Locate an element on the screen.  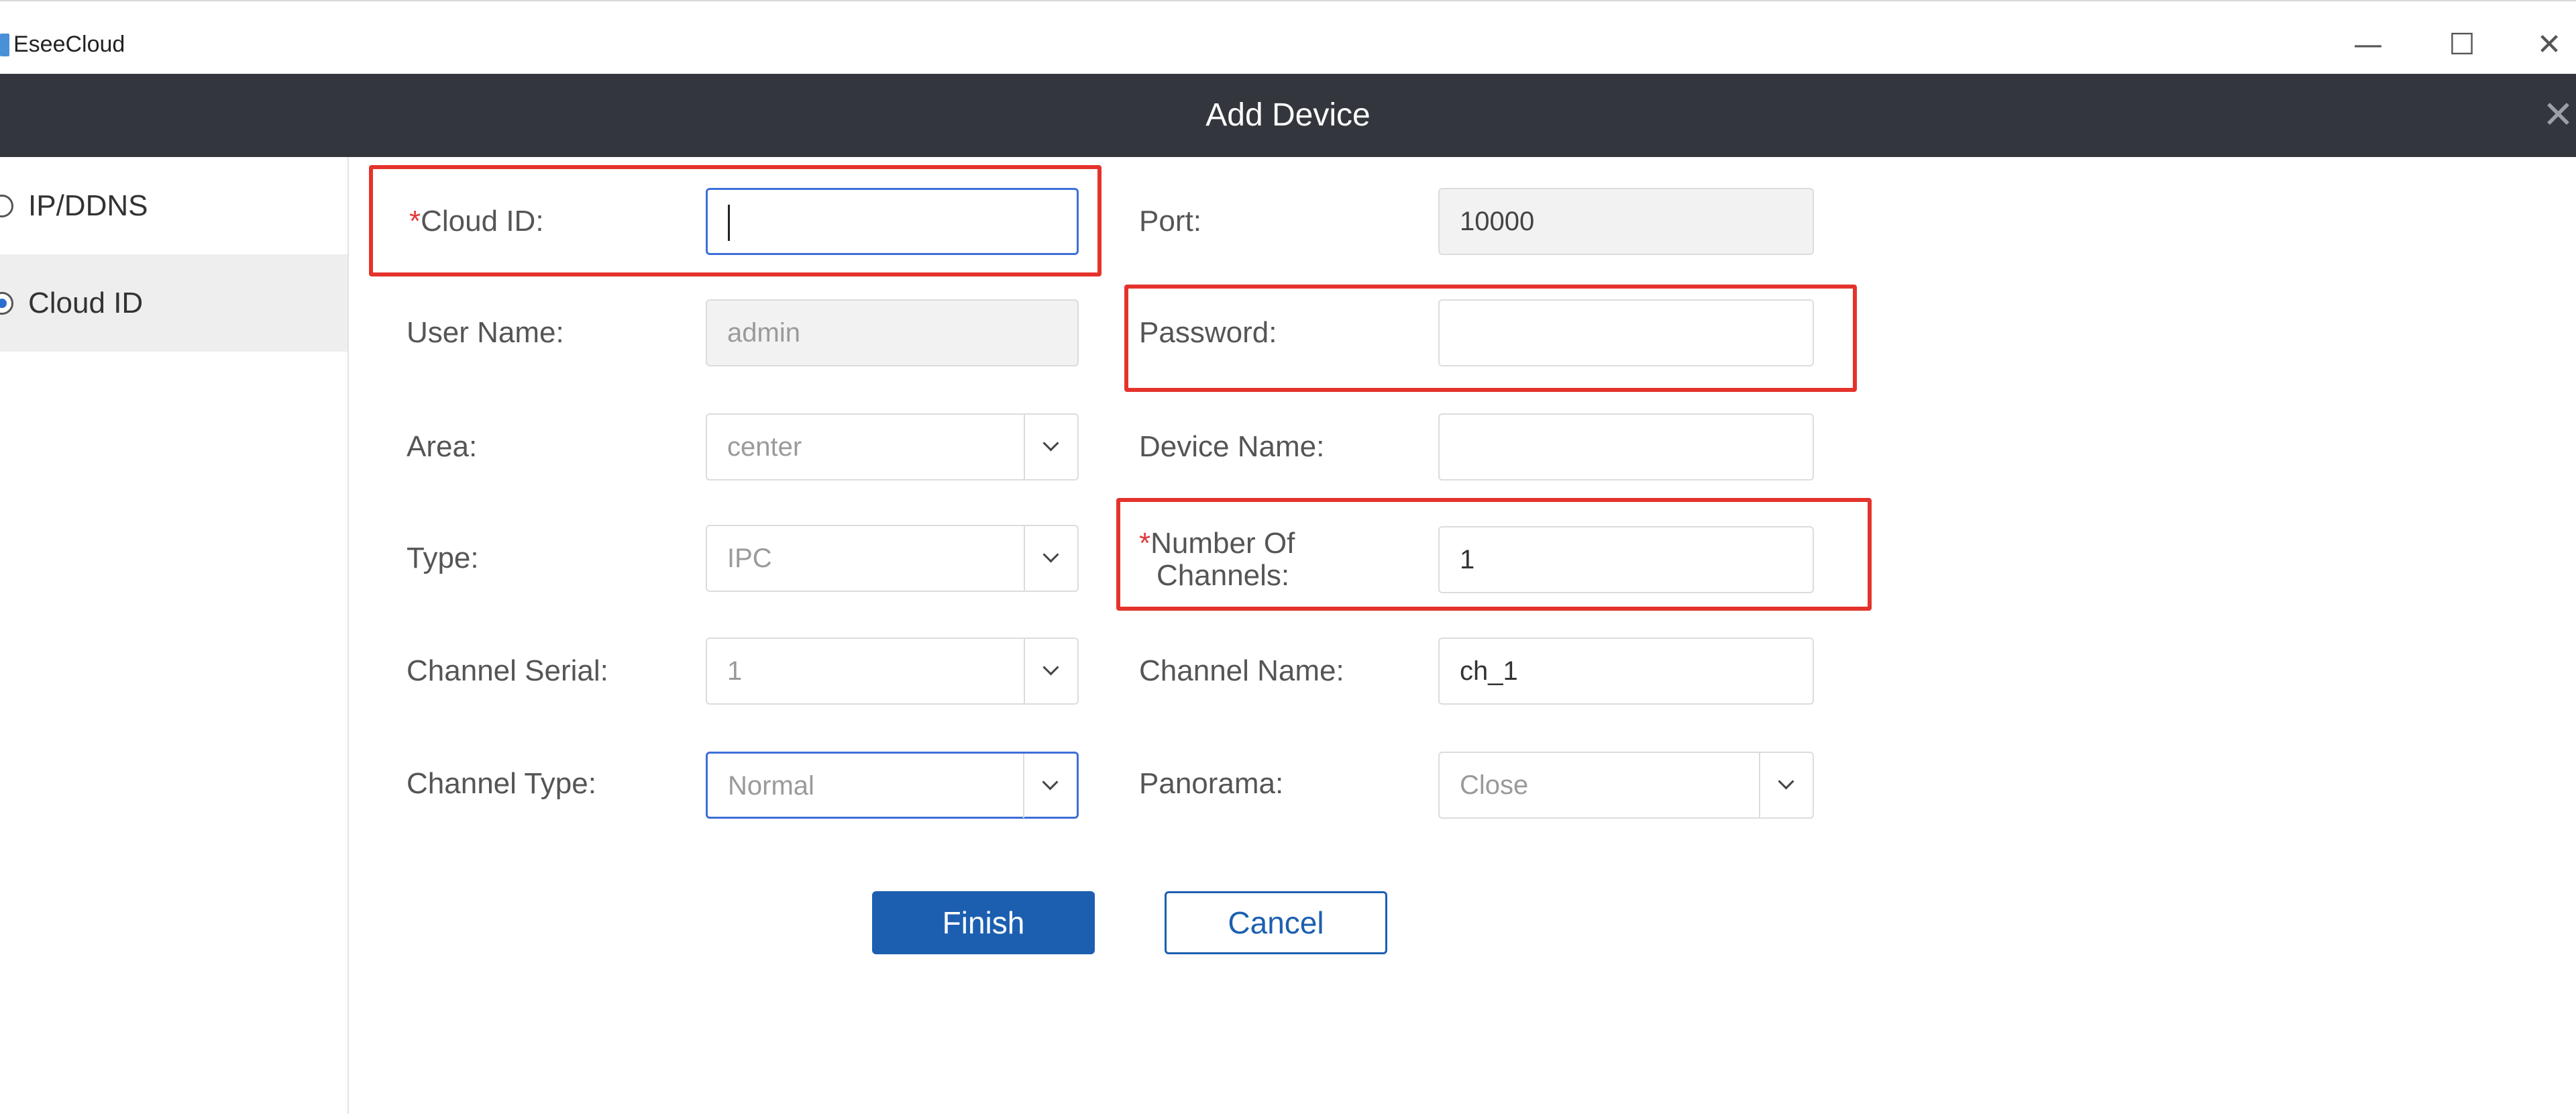
window-titlebar: EseeCloud — ☐ ✕ is located at coordinates (1288, 37).